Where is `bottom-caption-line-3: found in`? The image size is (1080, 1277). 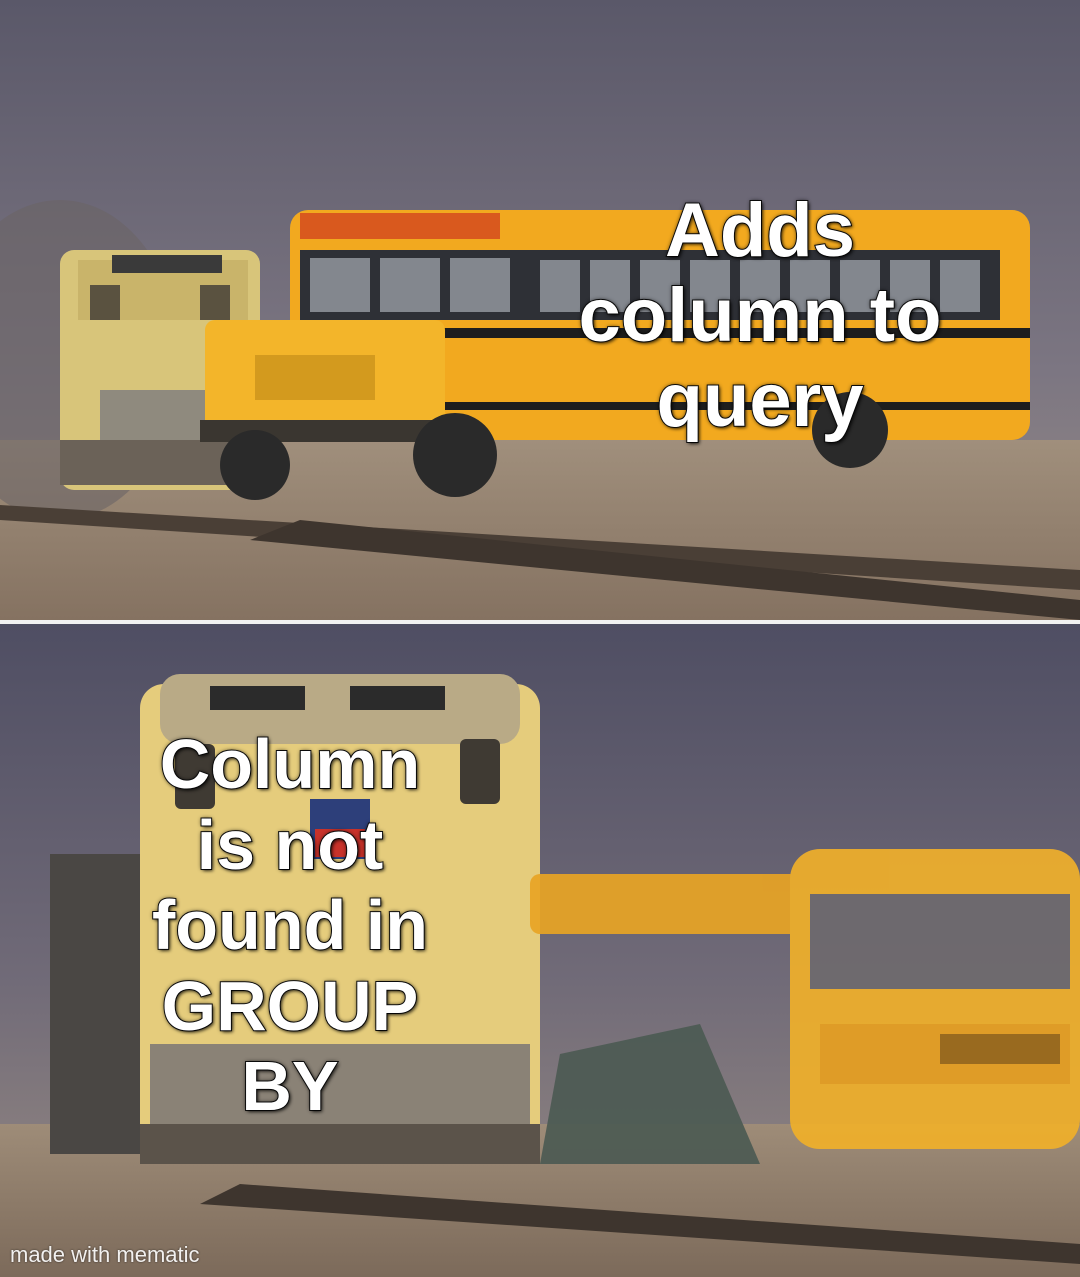 bottom-caption-line-3: found in is located at coordinates (290, 925).